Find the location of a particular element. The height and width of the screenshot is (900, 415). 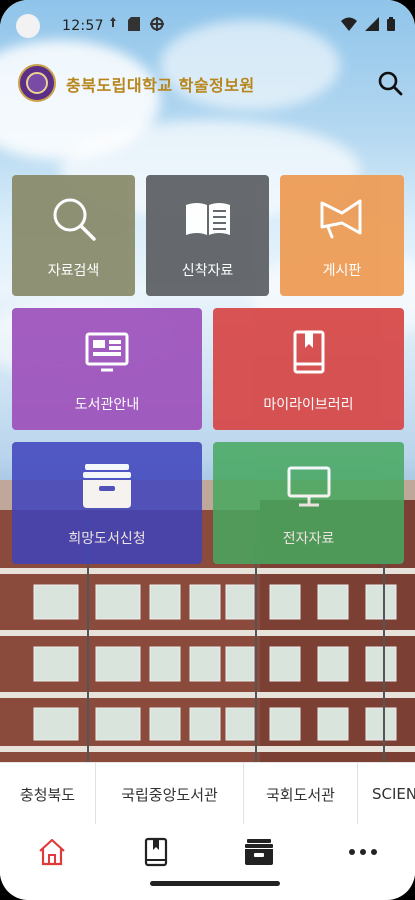

gesture-home-bar is located at coordinates (215, 883).